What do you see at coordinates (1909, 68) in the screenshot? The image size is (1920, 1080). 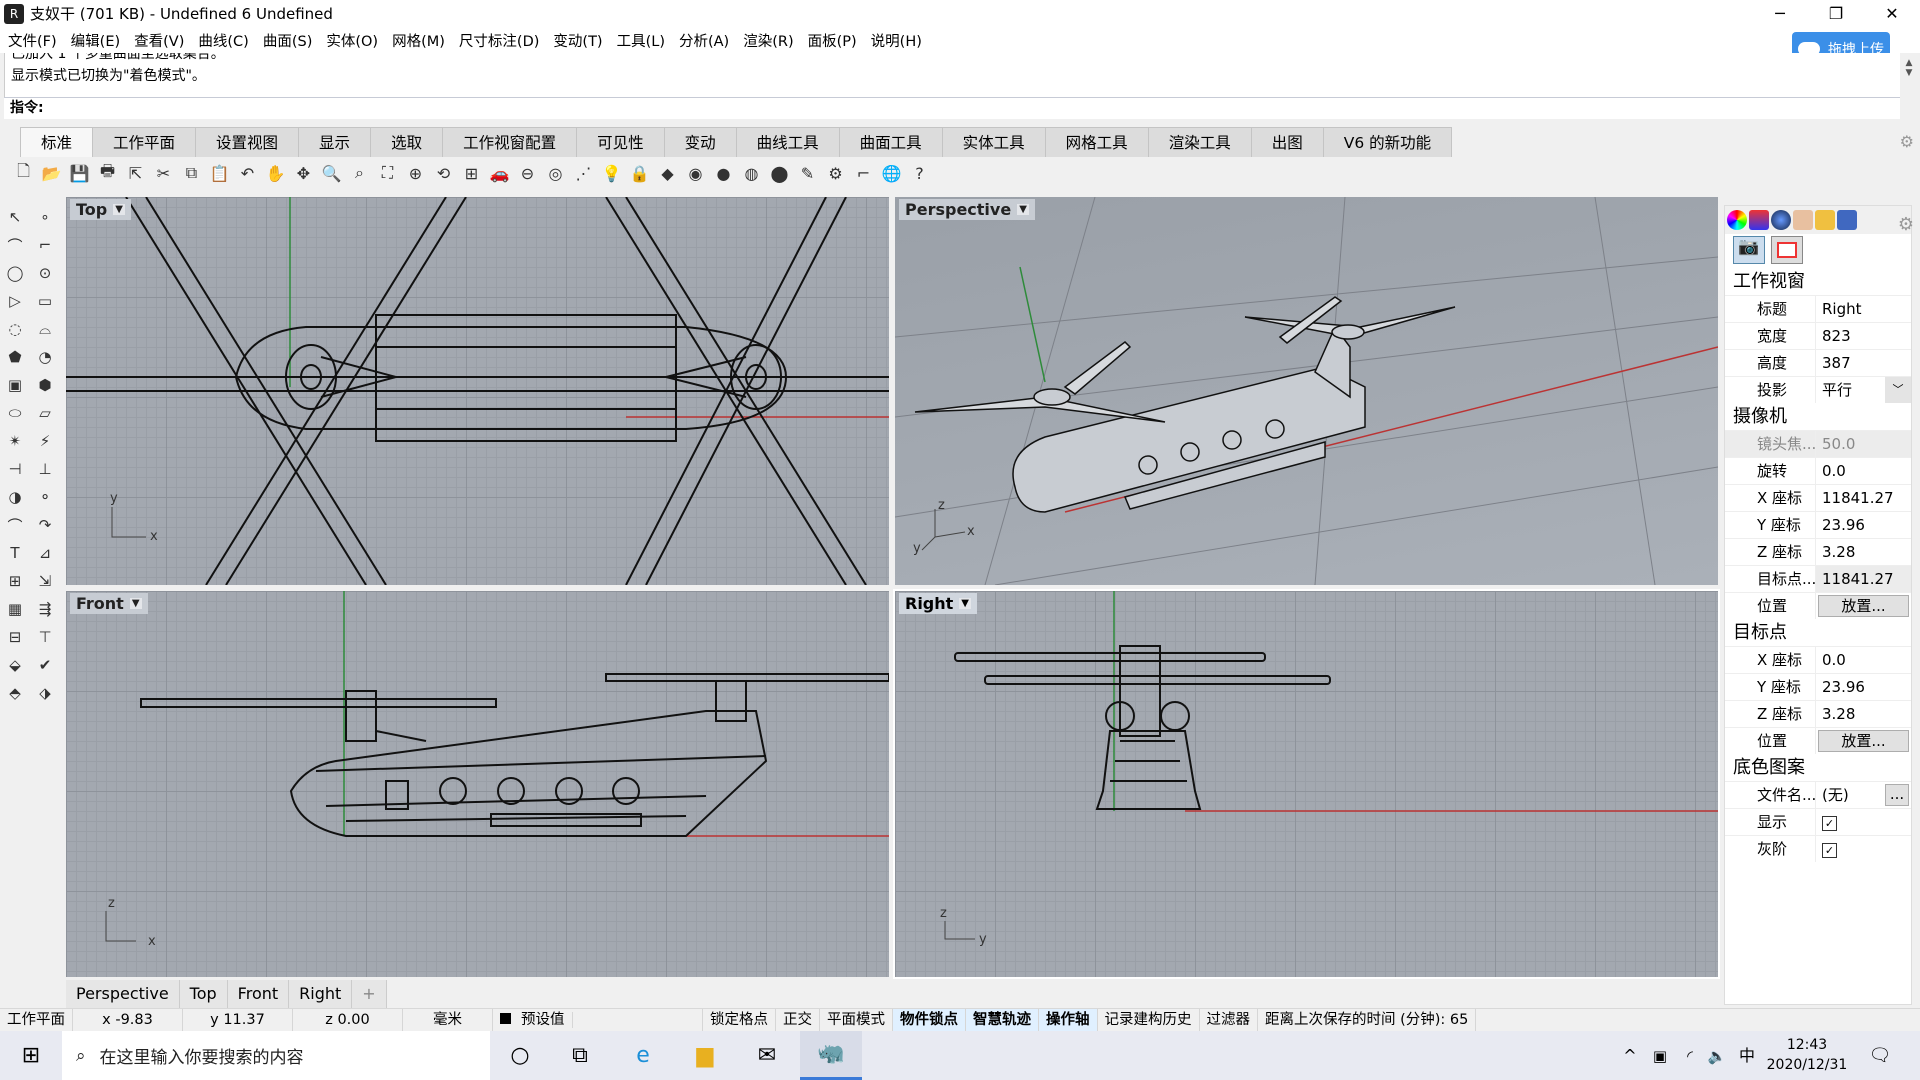 I see `history-scrollbar: ▲ ▼` at bounding box center [1909, 68].